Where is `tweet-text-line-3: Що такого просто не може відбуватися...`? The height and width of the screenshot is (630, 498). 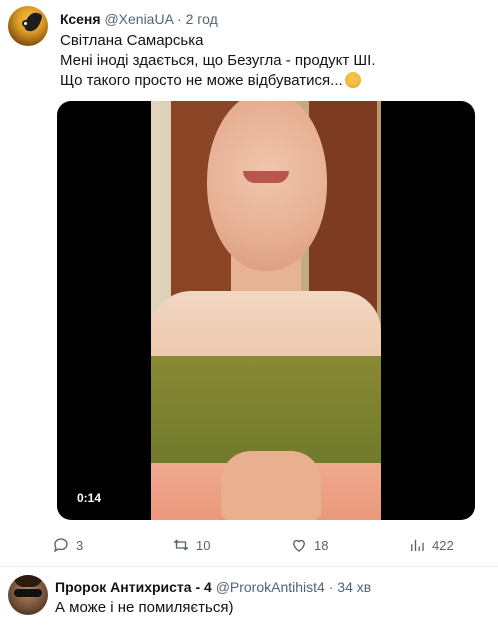
tweet-text-line-3: Що такого просто не може відбуватися... is located at coordinates (270, 81).